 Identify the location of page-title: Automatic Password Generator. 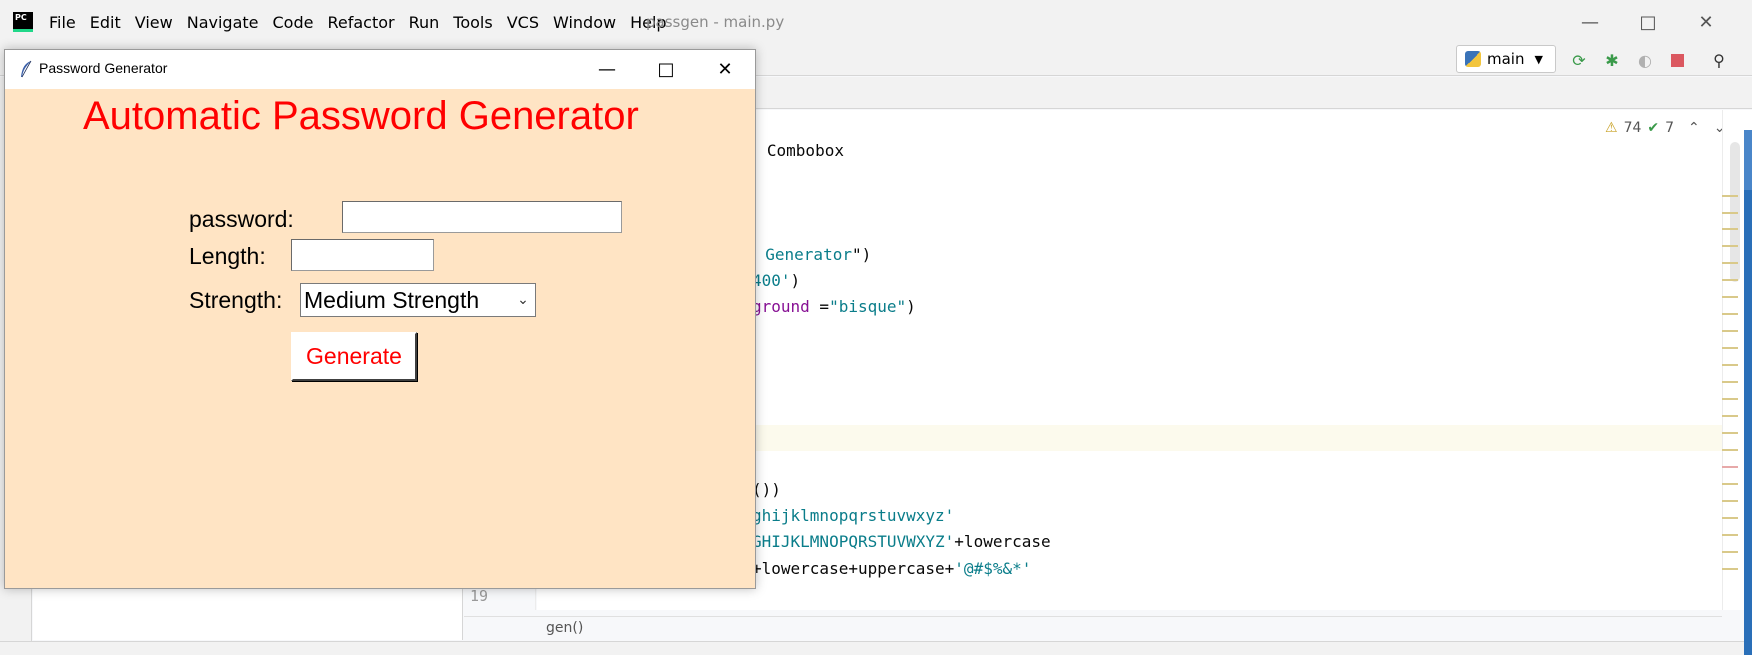
(361, 116).